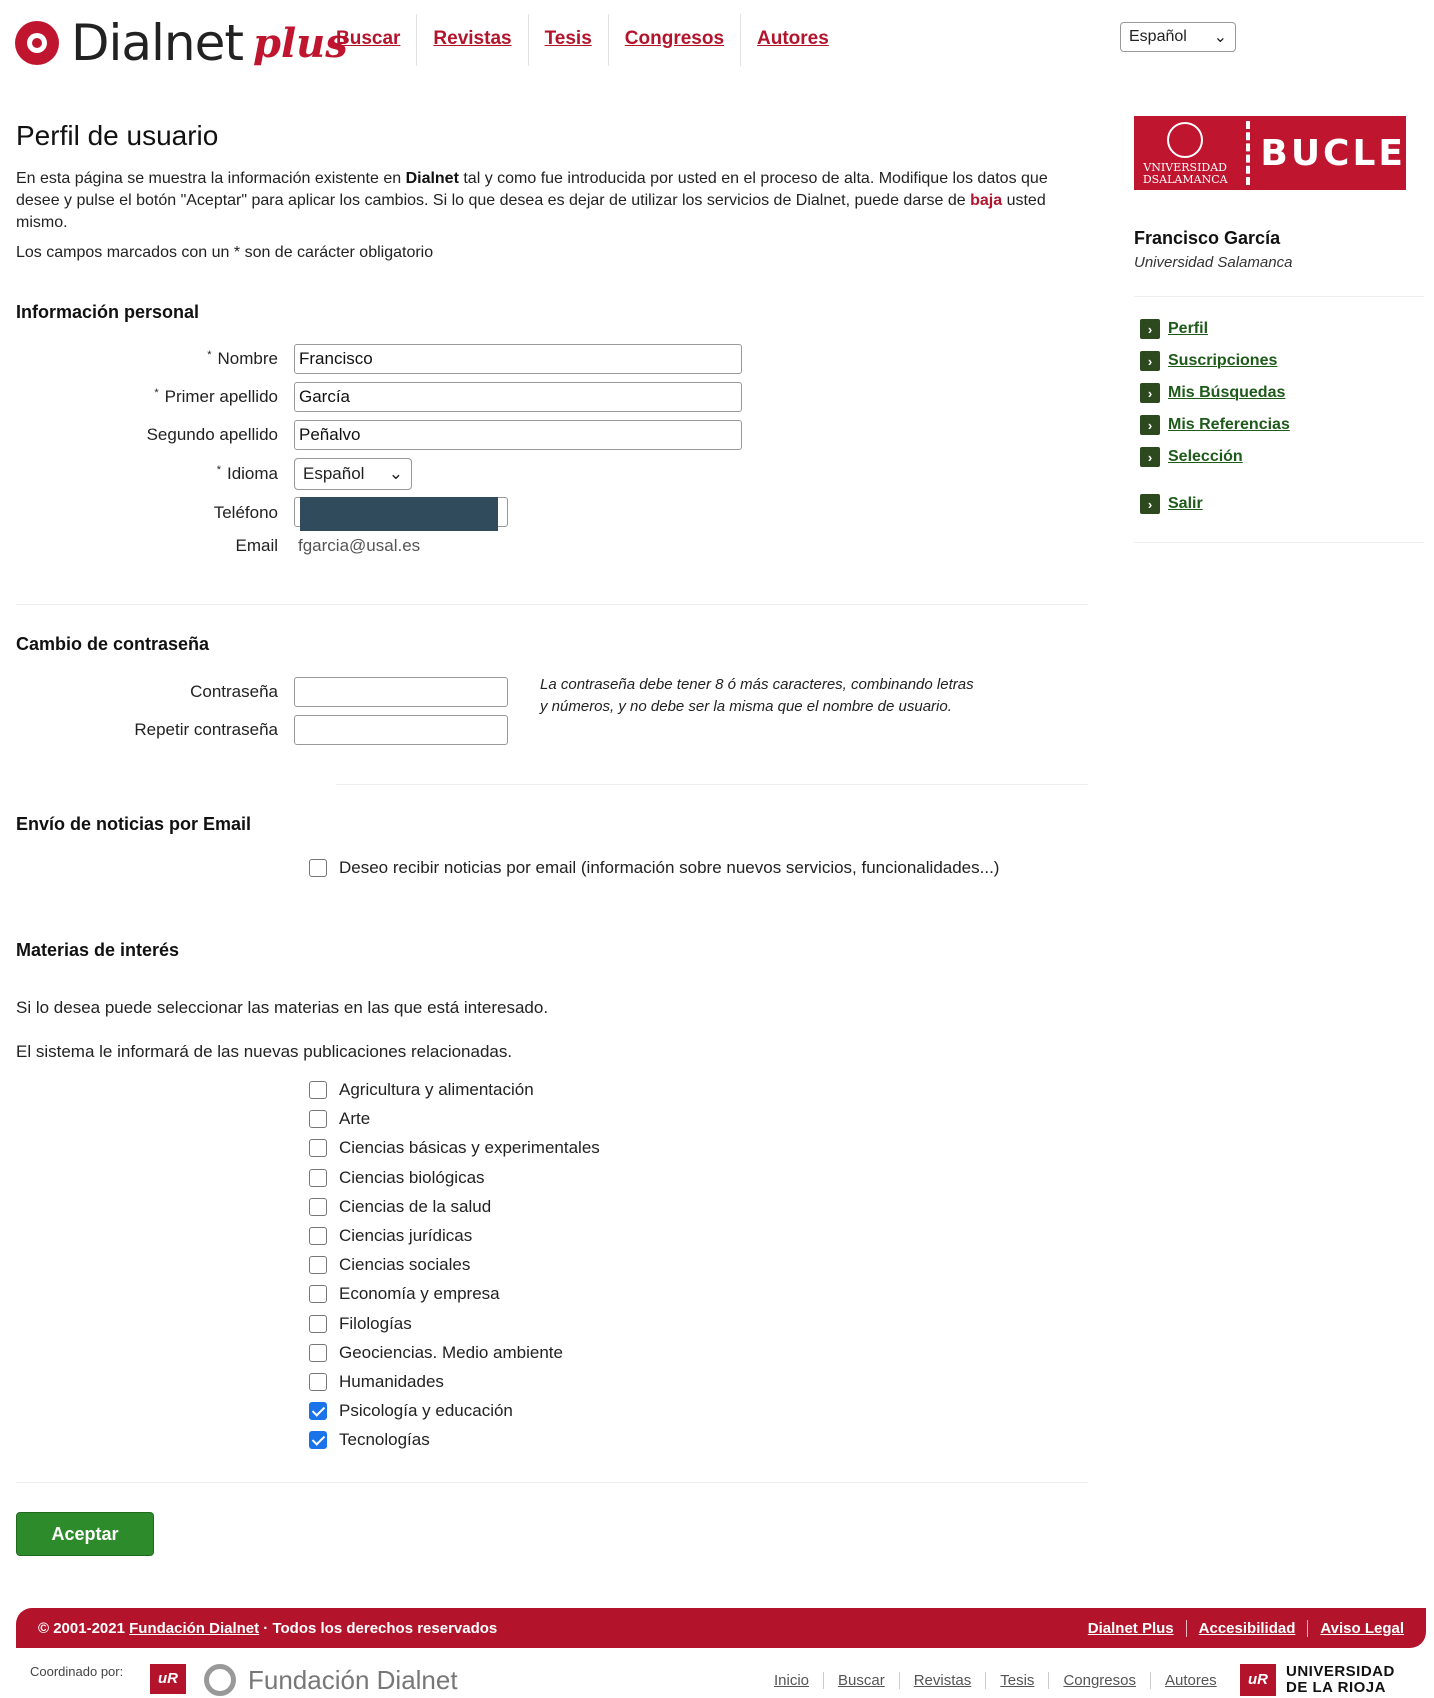 This screenshot has width=1434, height=1698. I want to click on footer-link-accesibilidad: Accesibilidad, so click(1240, 1628).